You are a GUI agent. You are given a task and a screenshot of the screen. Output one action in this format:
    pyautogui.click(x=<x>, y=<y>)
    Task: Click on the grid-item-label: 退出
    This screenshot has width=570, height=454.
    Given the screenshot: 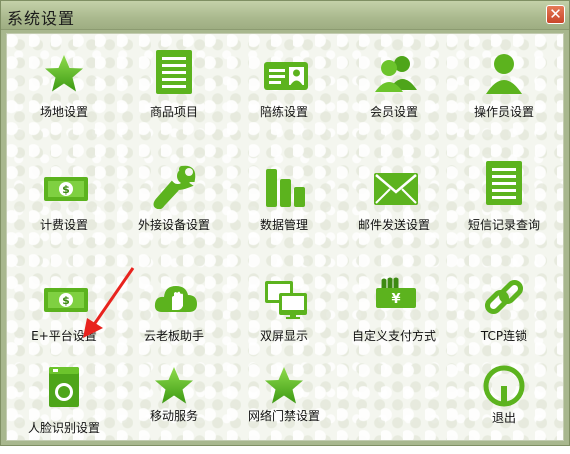 What is the action you would take?
    pyautogui.click(x=503, y=418)
    